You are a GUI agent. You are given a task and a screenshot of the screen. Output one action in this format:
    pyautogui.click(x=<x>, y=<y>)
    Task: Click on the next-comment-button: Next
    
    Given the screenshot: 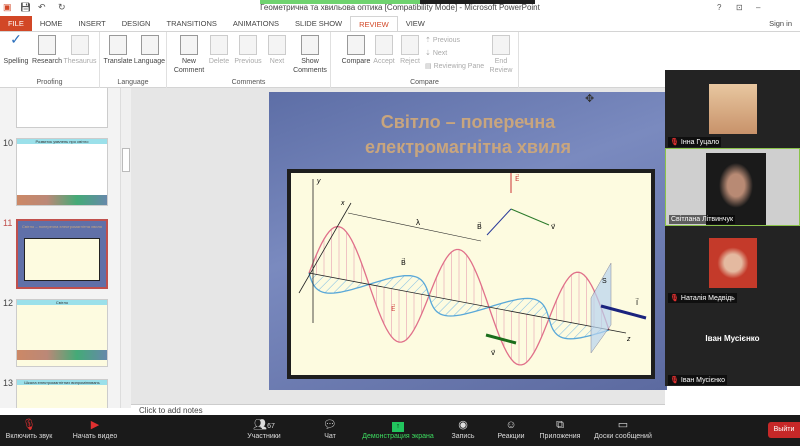 What is the action you would take?
    pyautogui.click(x=277, y=50)
    